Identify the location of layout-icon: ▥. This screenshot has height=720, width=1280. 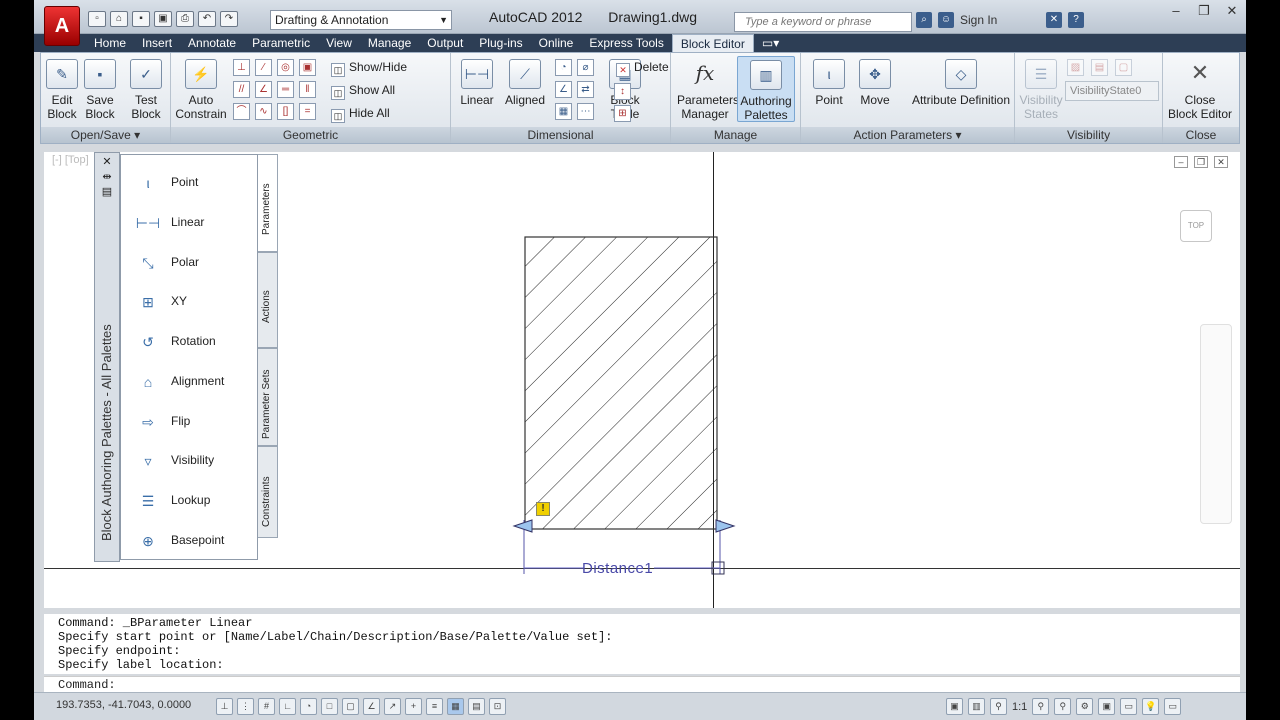
(976, 706).